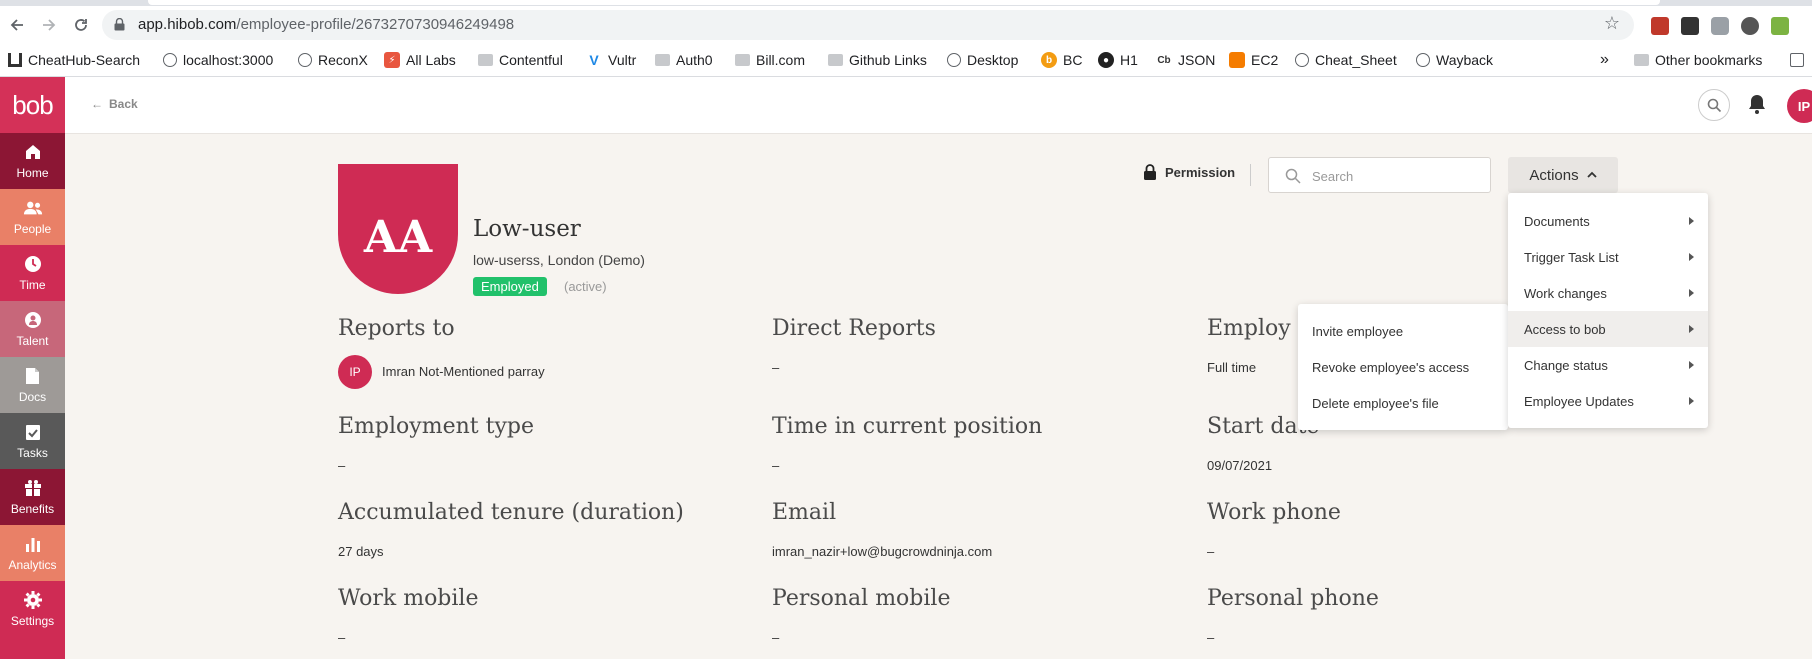 Image resolution: width=1812 pixels, height=659 pixels. What do you see at coordinates (1356, 60) in the screenshot?
I see `bookmark-label: Cheat_Sheet` at bounding box center [1356, 60].